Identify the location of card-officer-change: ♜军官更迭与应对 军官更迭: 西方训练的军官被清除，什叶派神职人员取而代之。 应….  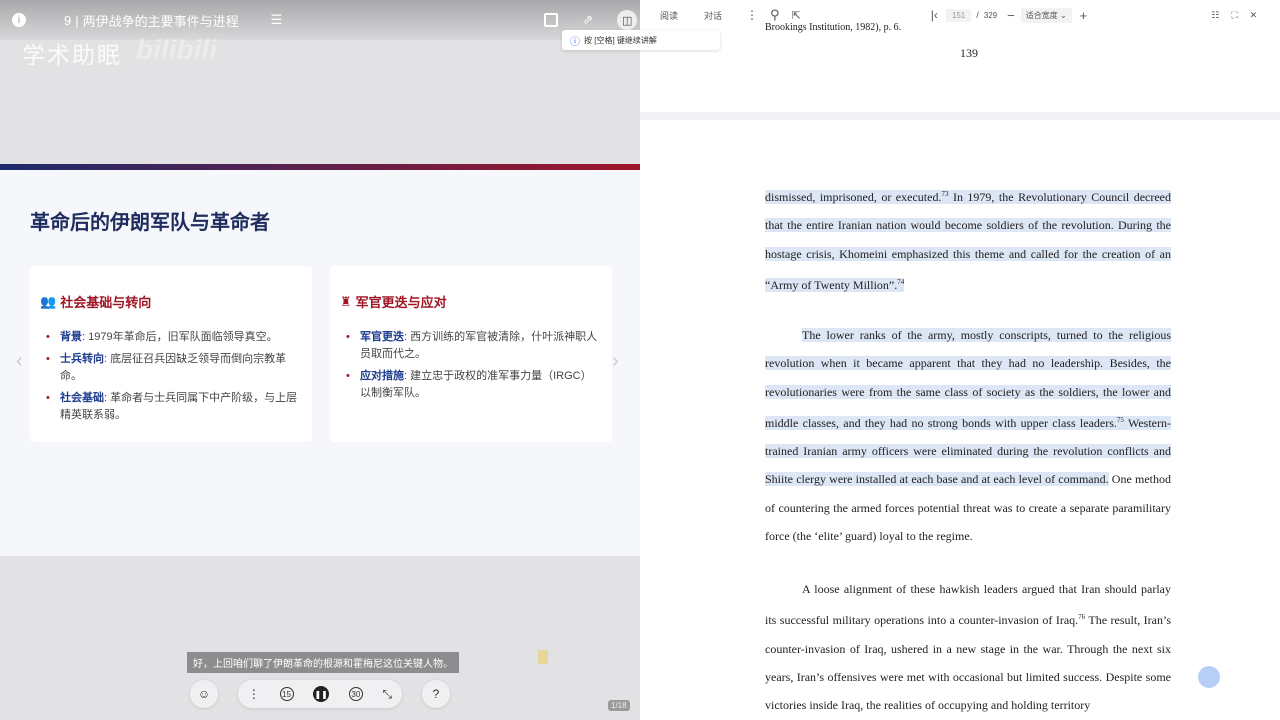
(471, 354).